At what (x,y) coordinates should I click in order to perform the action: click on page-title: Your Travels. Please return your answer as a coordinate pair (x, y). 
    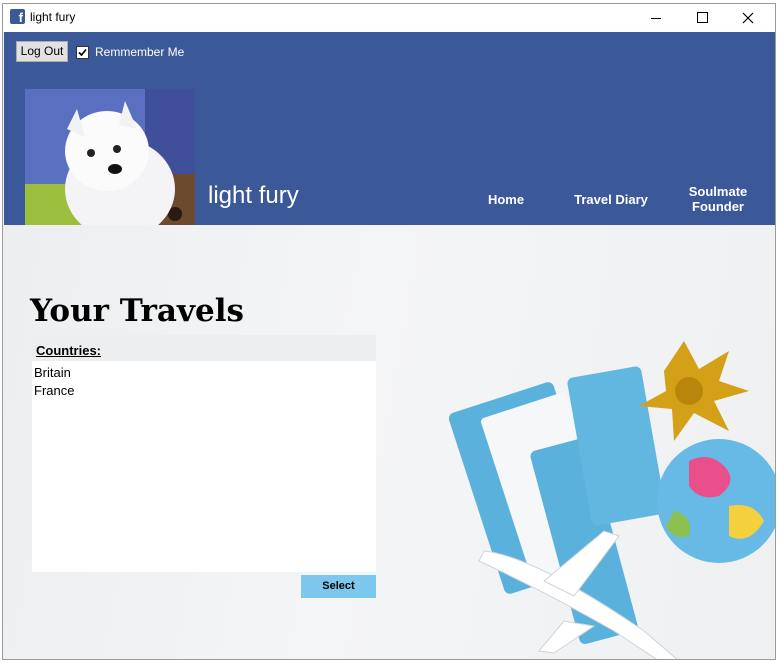
    Looking at the image, I should click on (137, 311).